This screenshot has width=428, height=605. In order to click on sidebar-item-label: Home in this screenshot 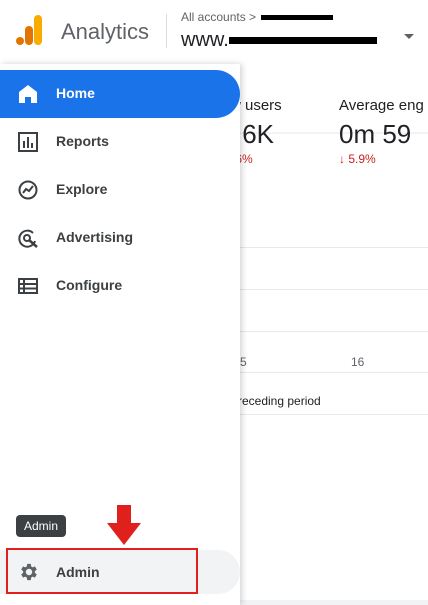, I will do `click(75, 93)`.